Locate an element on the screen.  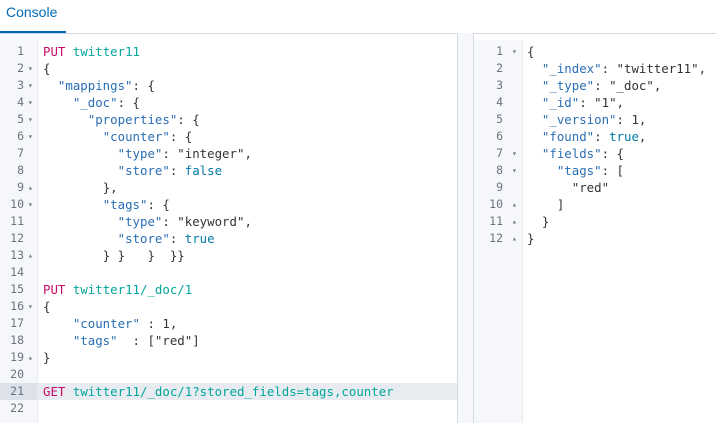
code-text: }, is located at coordinates (110, 187).